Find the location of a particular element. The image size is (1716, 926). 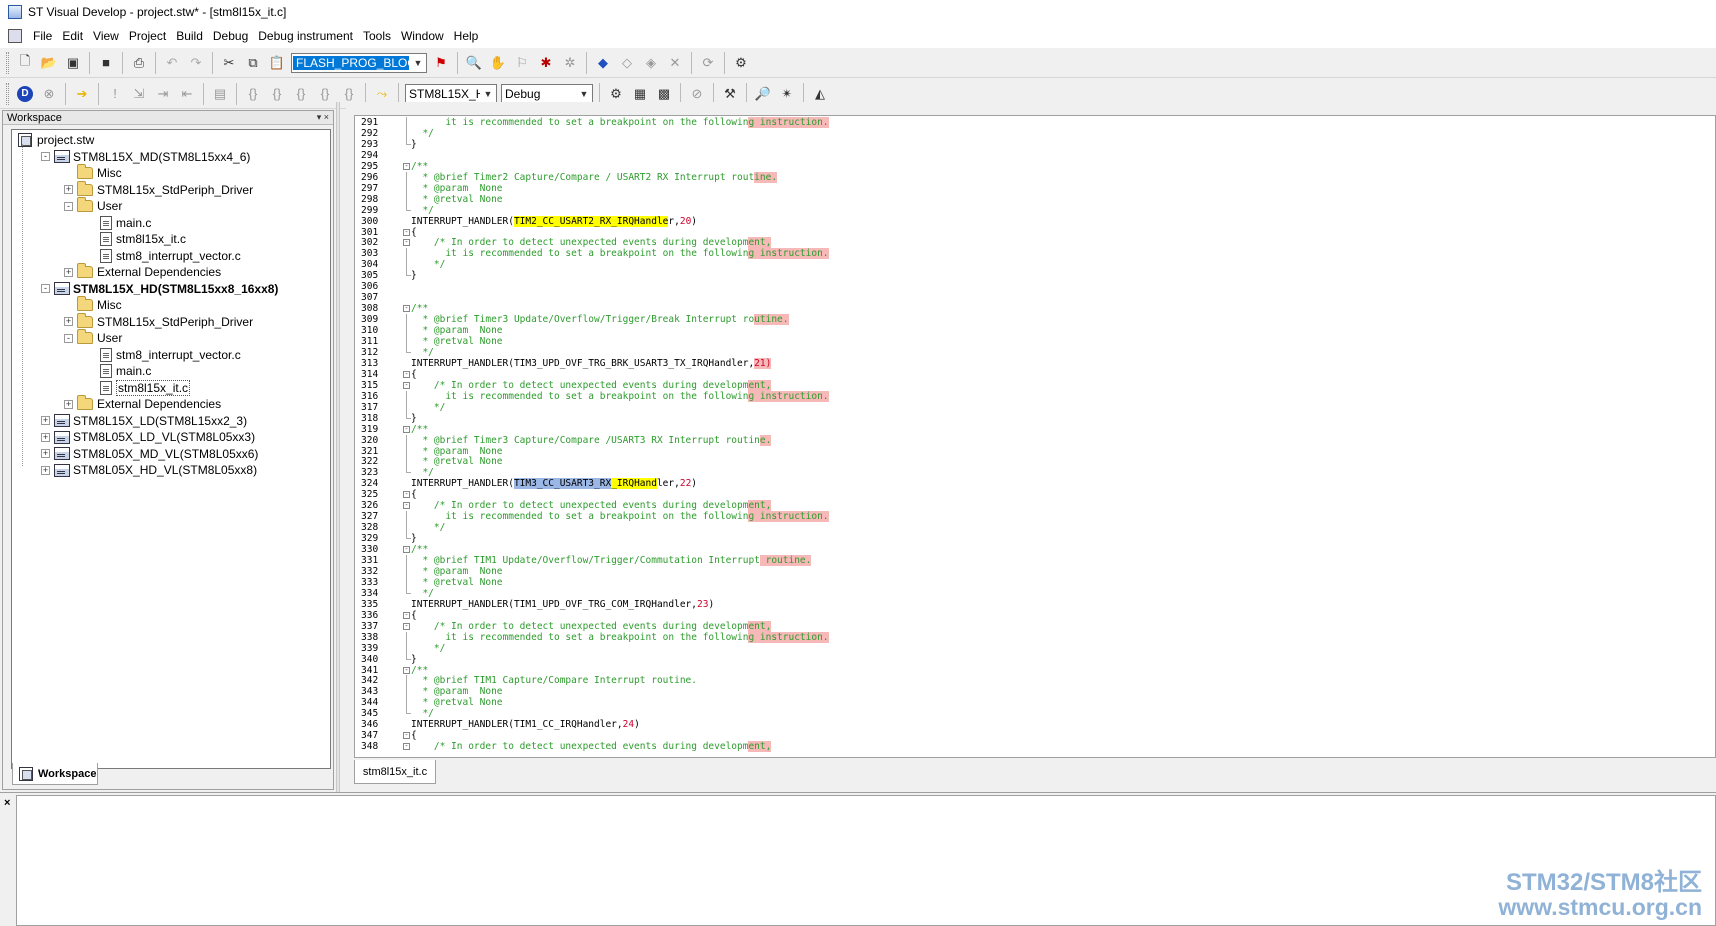

paste-icon: 📋 is located at coordinates (277, 63).